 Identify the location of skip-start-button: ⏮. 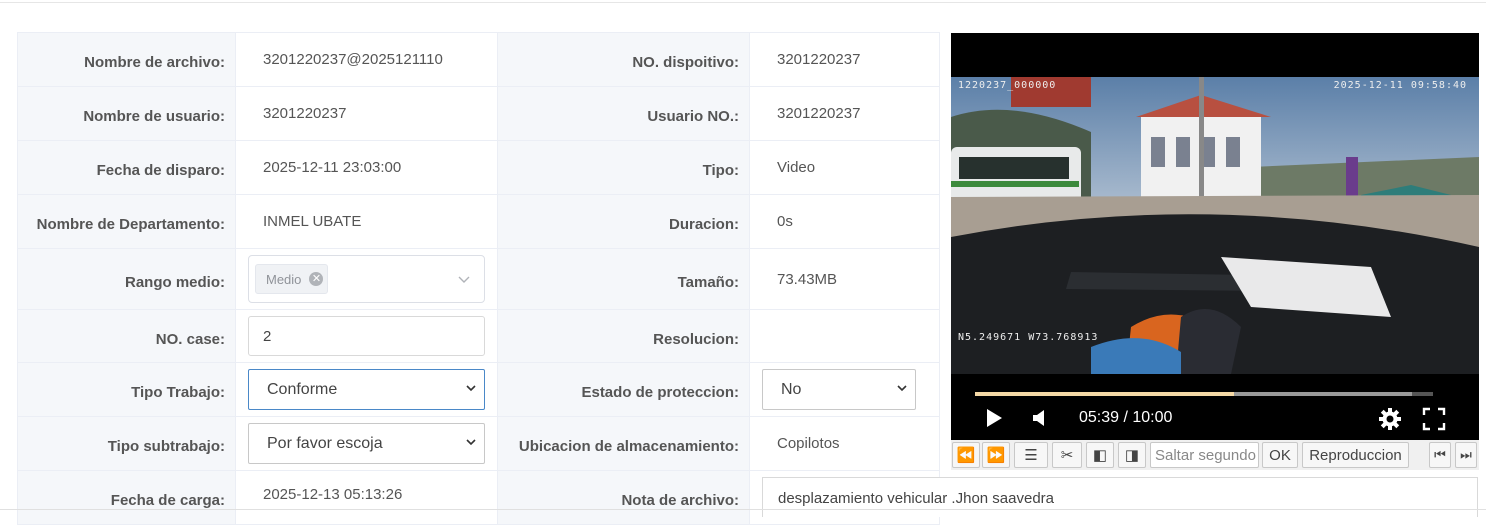
(1440, 455).